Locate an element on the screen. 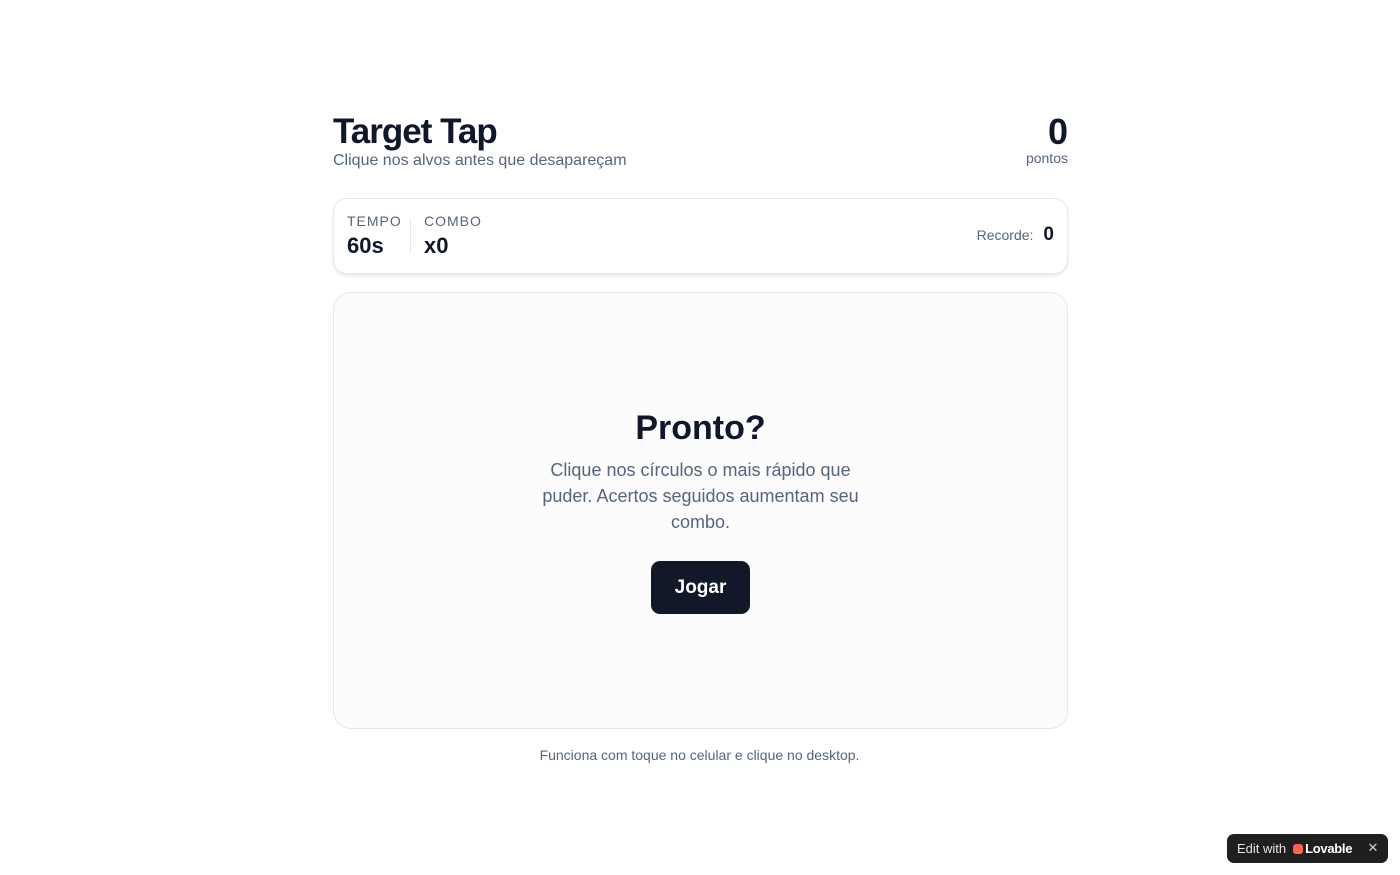 The width and height of the screenshot is (1400, 875). edit-with-lovable-badge: Edit with Lovable ✕ is located at coordinates (1307, 848).